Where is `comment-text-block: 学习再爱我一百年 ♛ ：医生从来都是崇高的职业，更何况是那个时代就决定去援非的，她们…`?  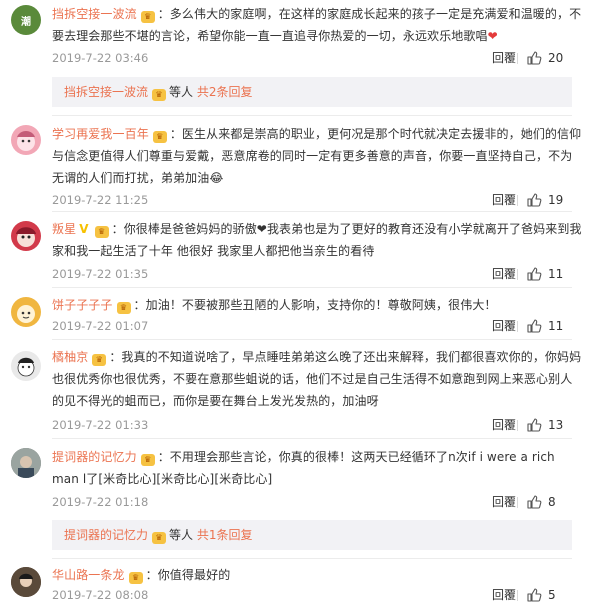 comment-text-block: 学习再爱我一百年 ♛ ：医生从来都是崇高的职业，更何况是那个时代就决定去援非的，她们… is located at coordinates (317, 156).